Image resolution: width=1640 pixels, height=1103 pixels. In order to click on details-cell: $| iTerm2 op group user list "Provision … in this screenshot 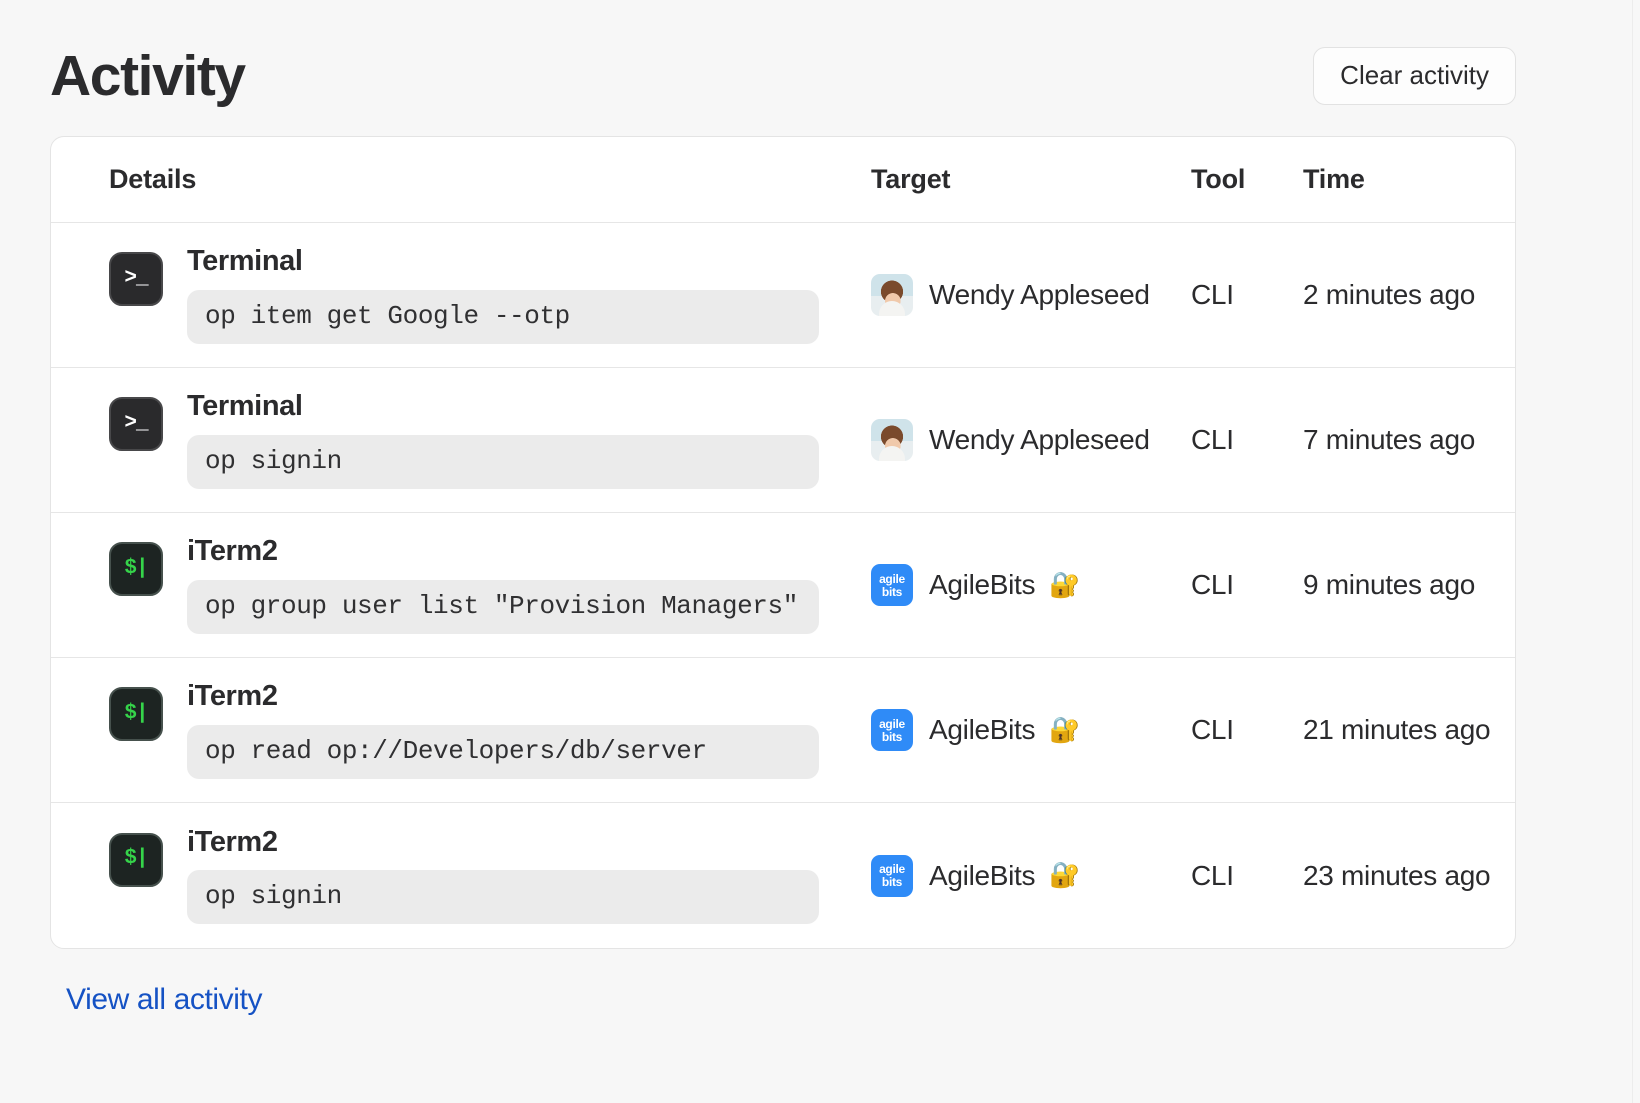, I will do `click(461, 585)`.